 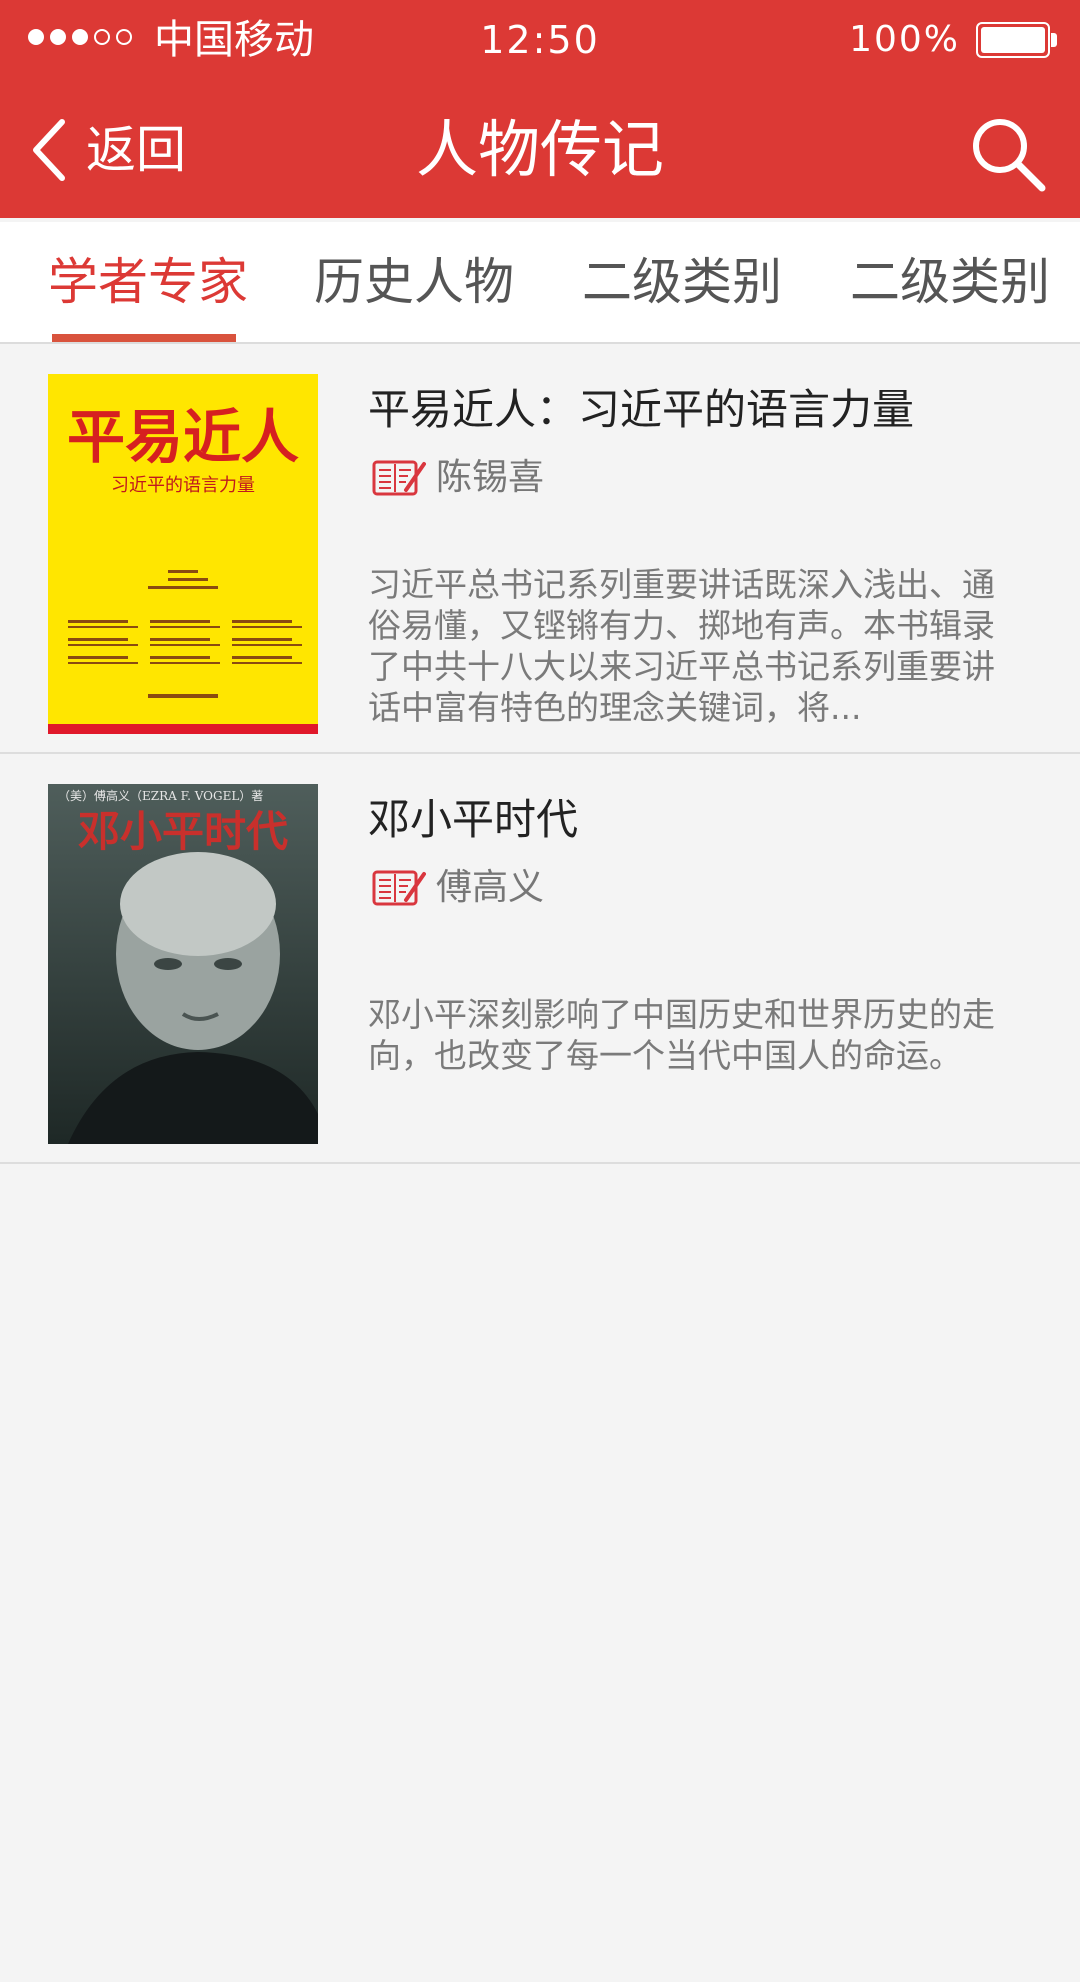 What do you see at coordinates (1013, 40) in the screenshot?
I see `battery-icon` at bounding box center [1013, 40].